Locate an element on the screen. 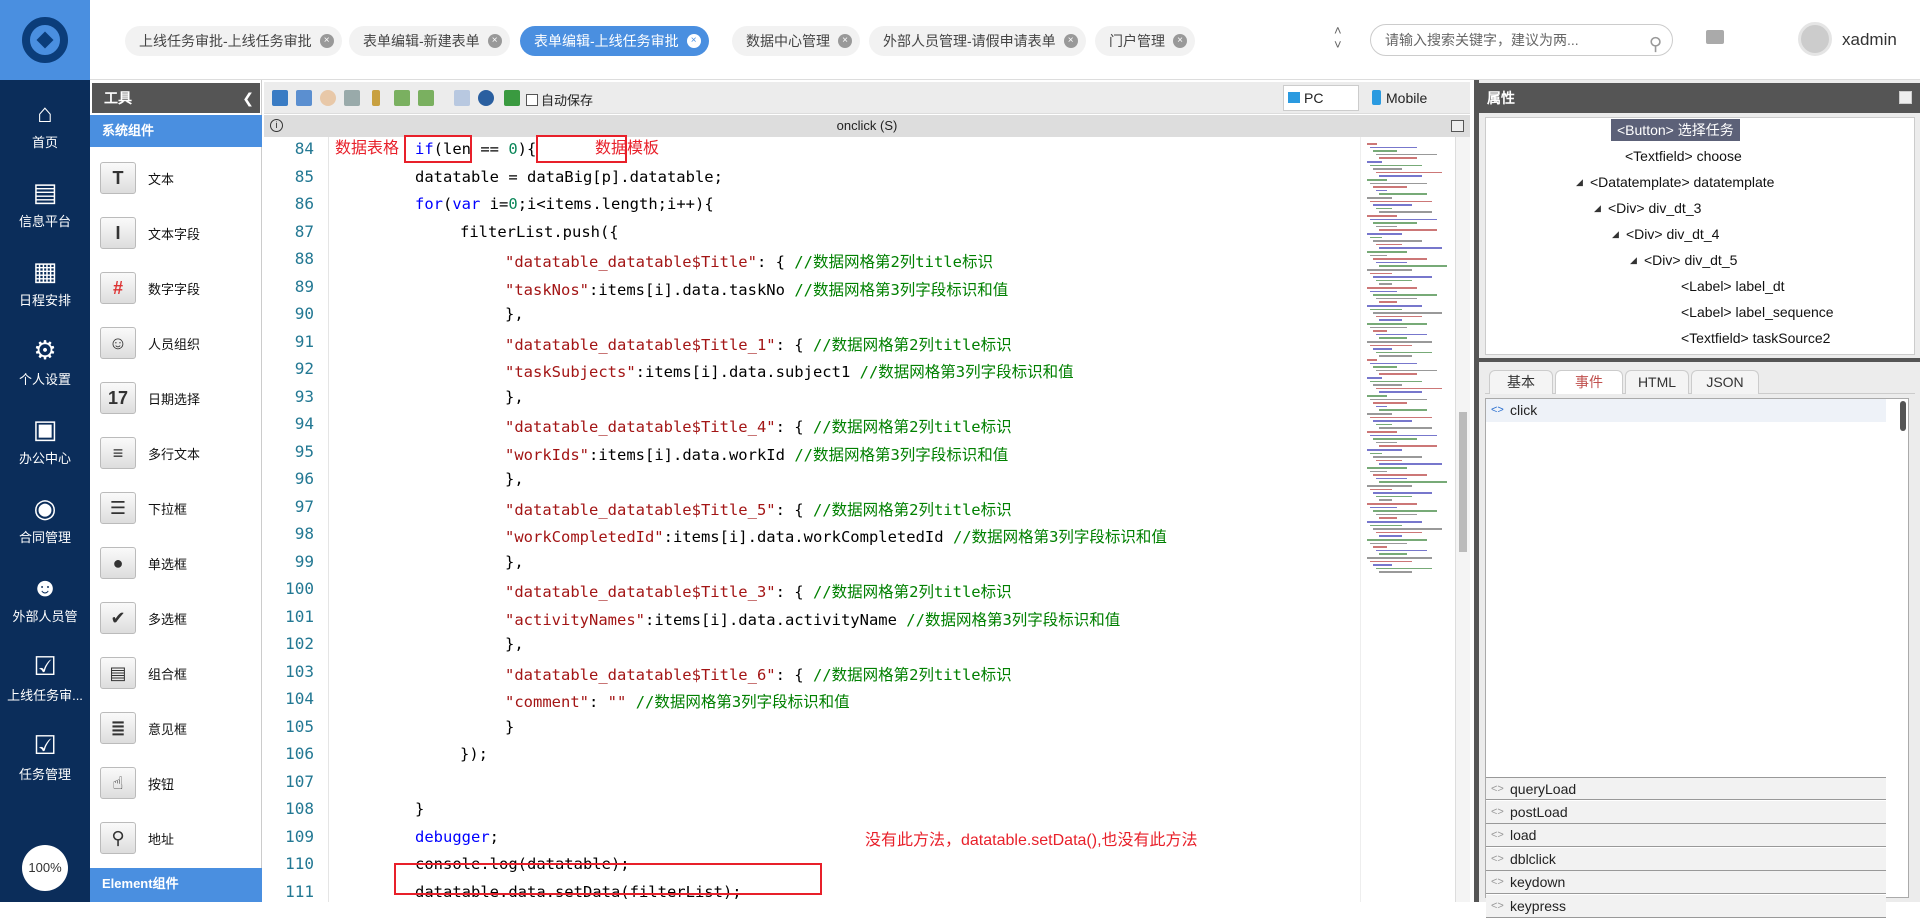 The height and width of the screenshot is (918, 1920). code-line: filterList.push({ is located at coordinates (539, 232).